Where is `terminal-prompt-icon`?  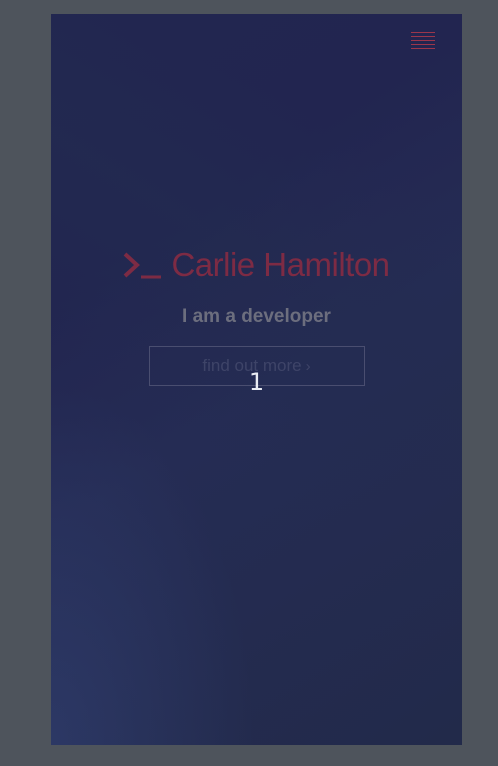 terminal-prompt-icon is located at coordinates (143, 265).